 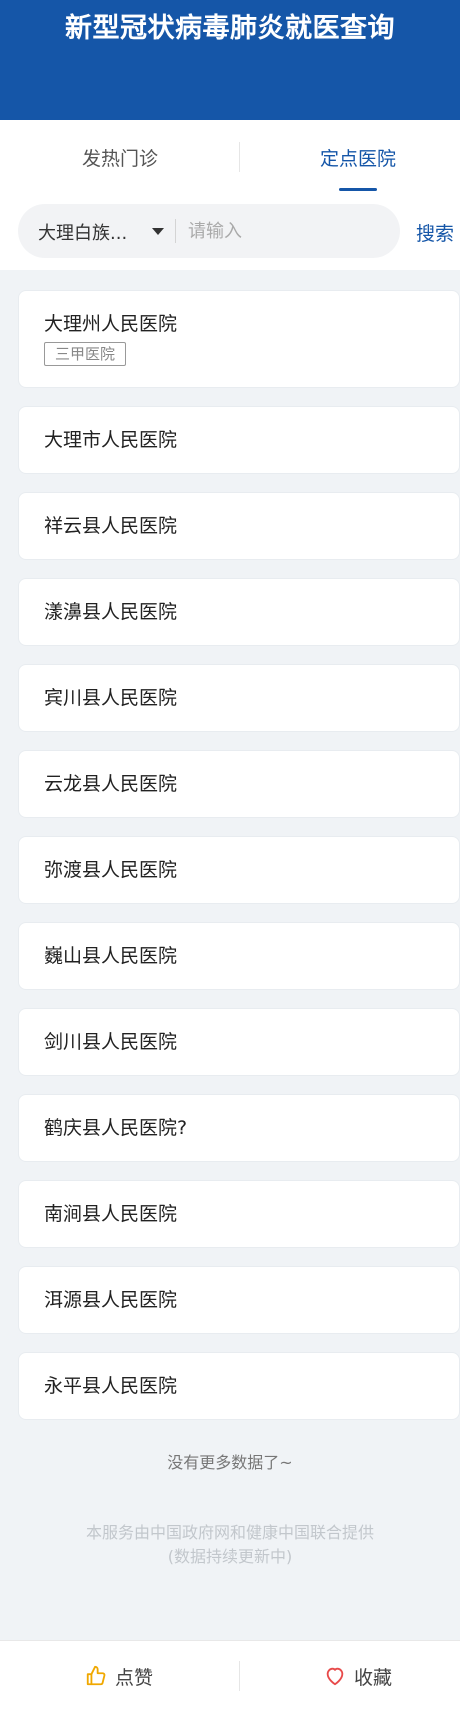 I want to click on hospital-name: 大理州人民医院, so click(x=111, y=324).